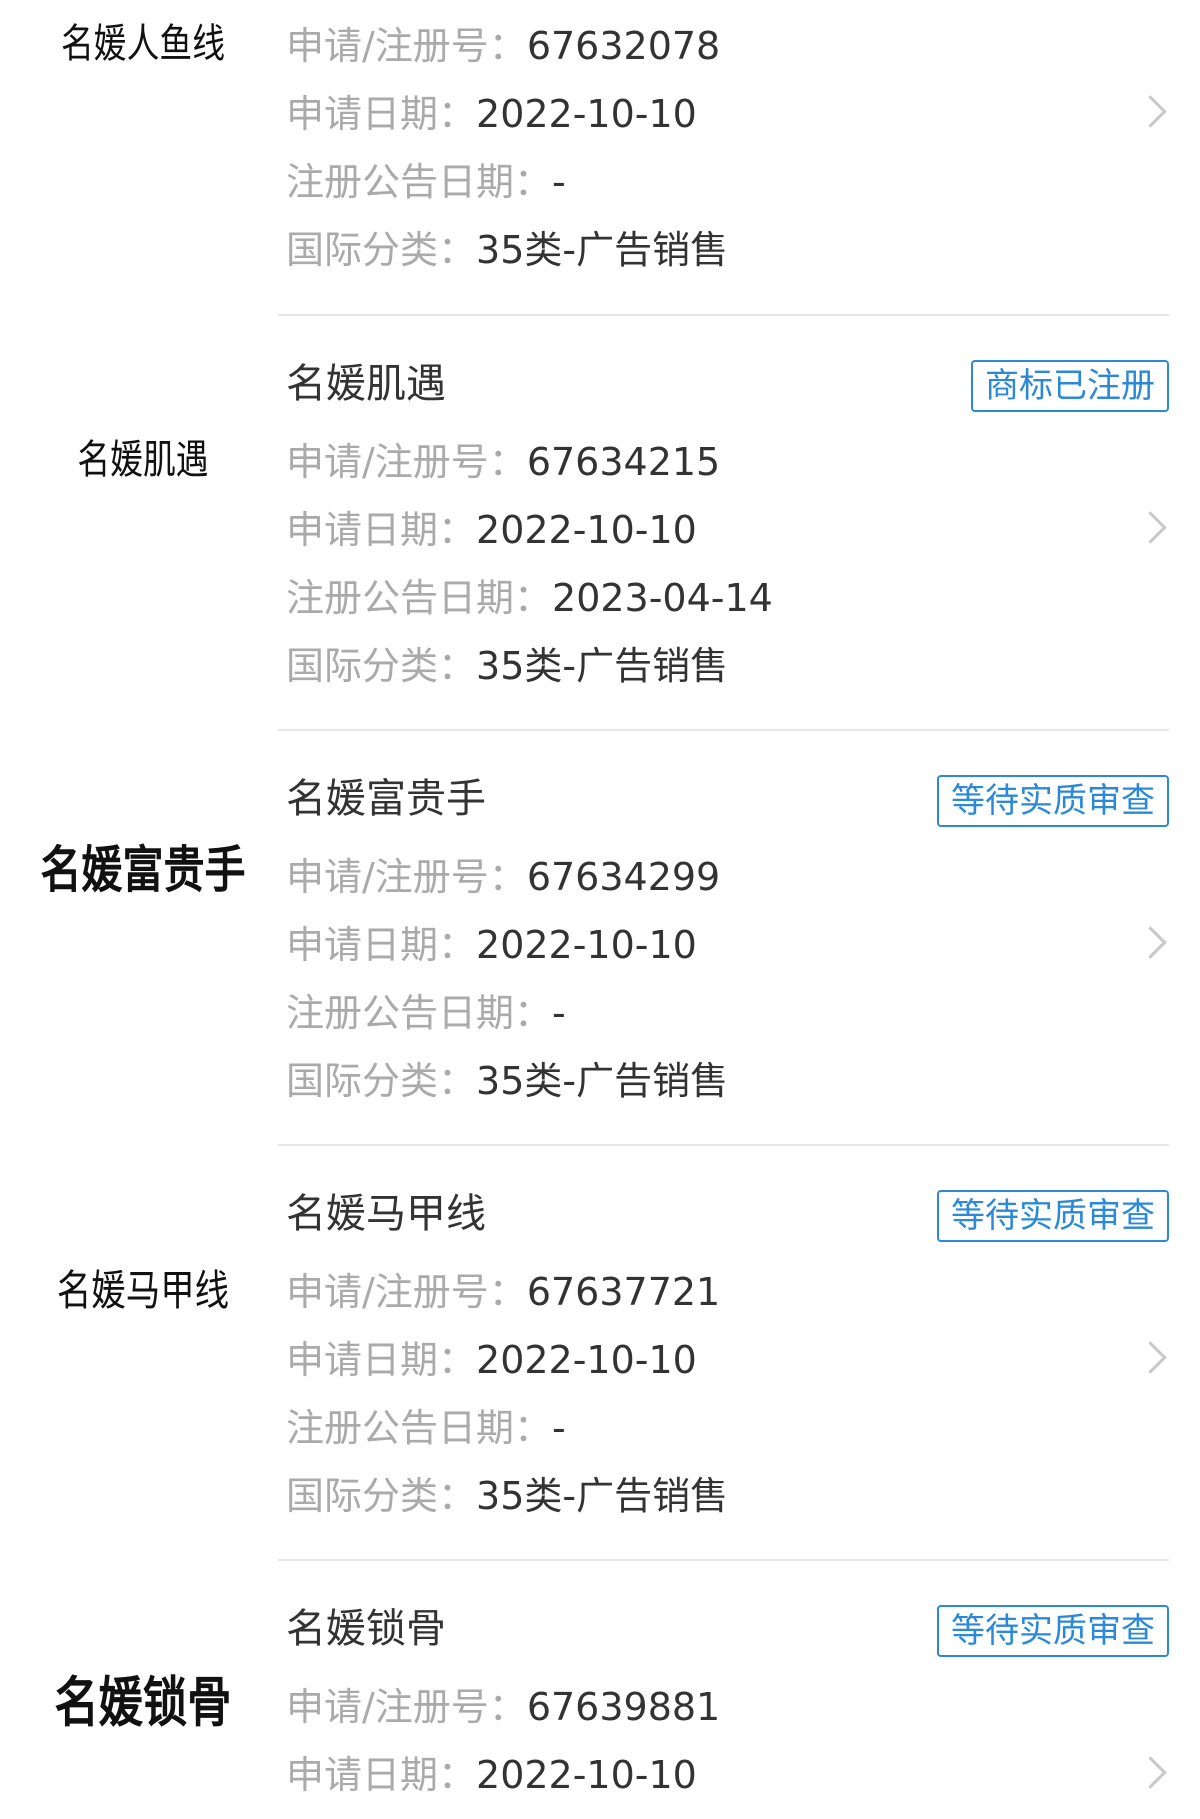 The height and width of the screenshot is (1819, 1200). I want to click on trademark-logo-image: 名媛富贵手, so click(143, 869).